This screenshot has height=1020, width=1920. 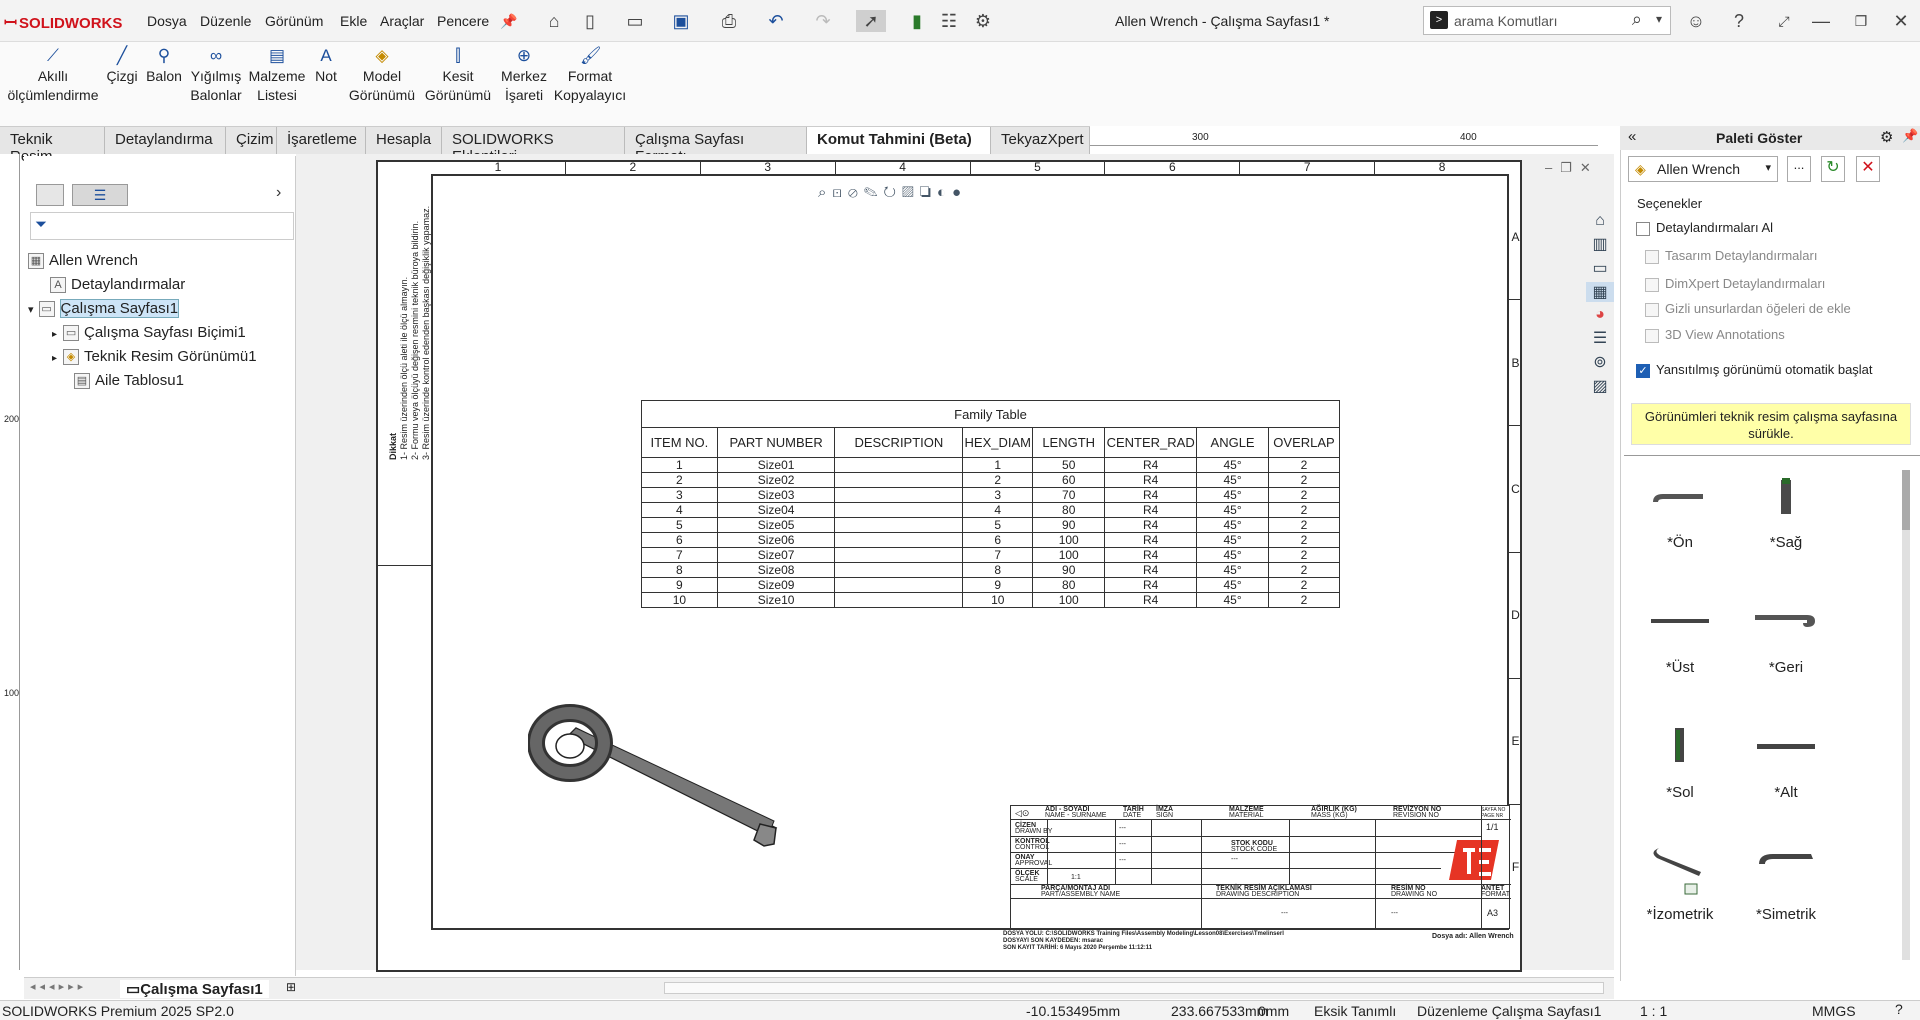 I want to click on file-properties-icon: ☷, so click(x=949, y=21).